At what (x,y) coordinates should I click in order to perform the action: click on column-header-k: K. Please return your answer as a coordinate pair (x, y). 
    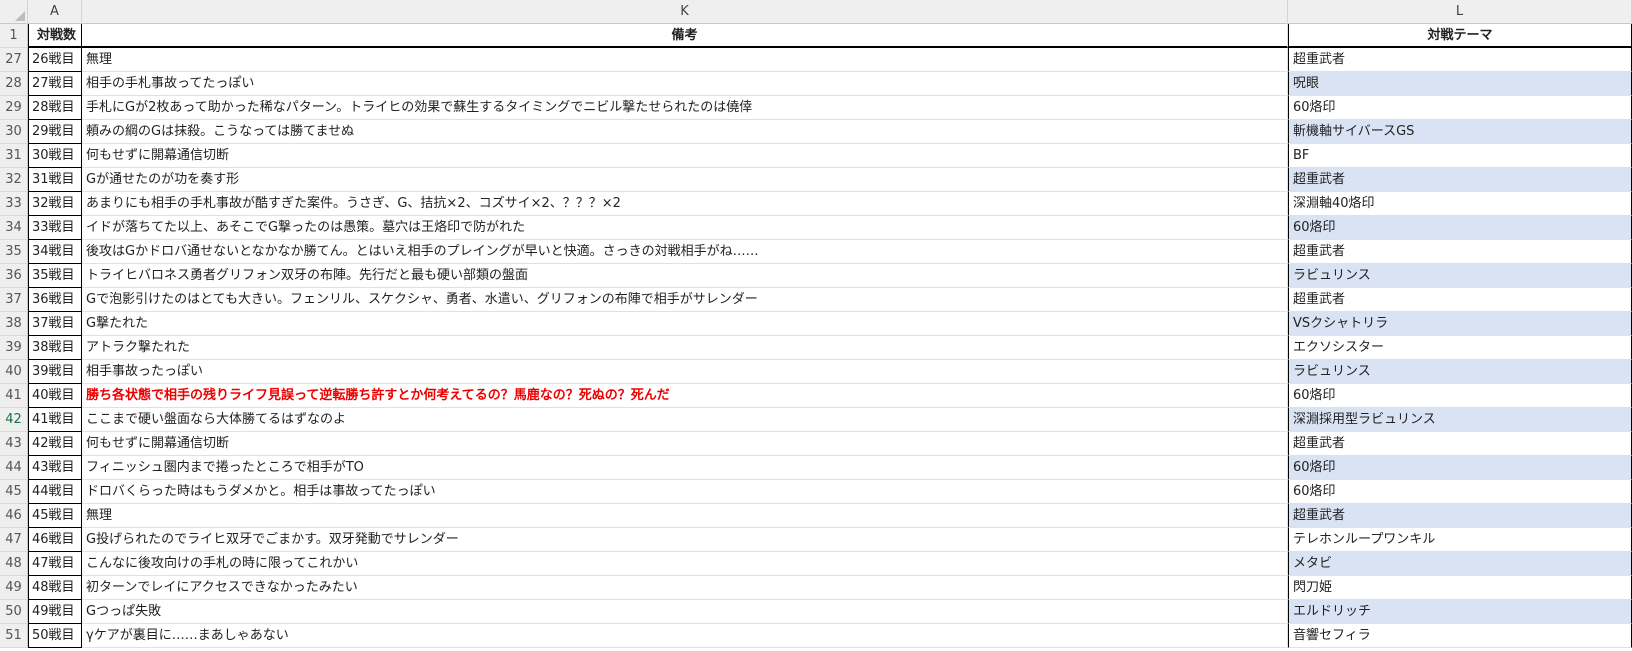
    Looking at the image, I should click on (685, 12).